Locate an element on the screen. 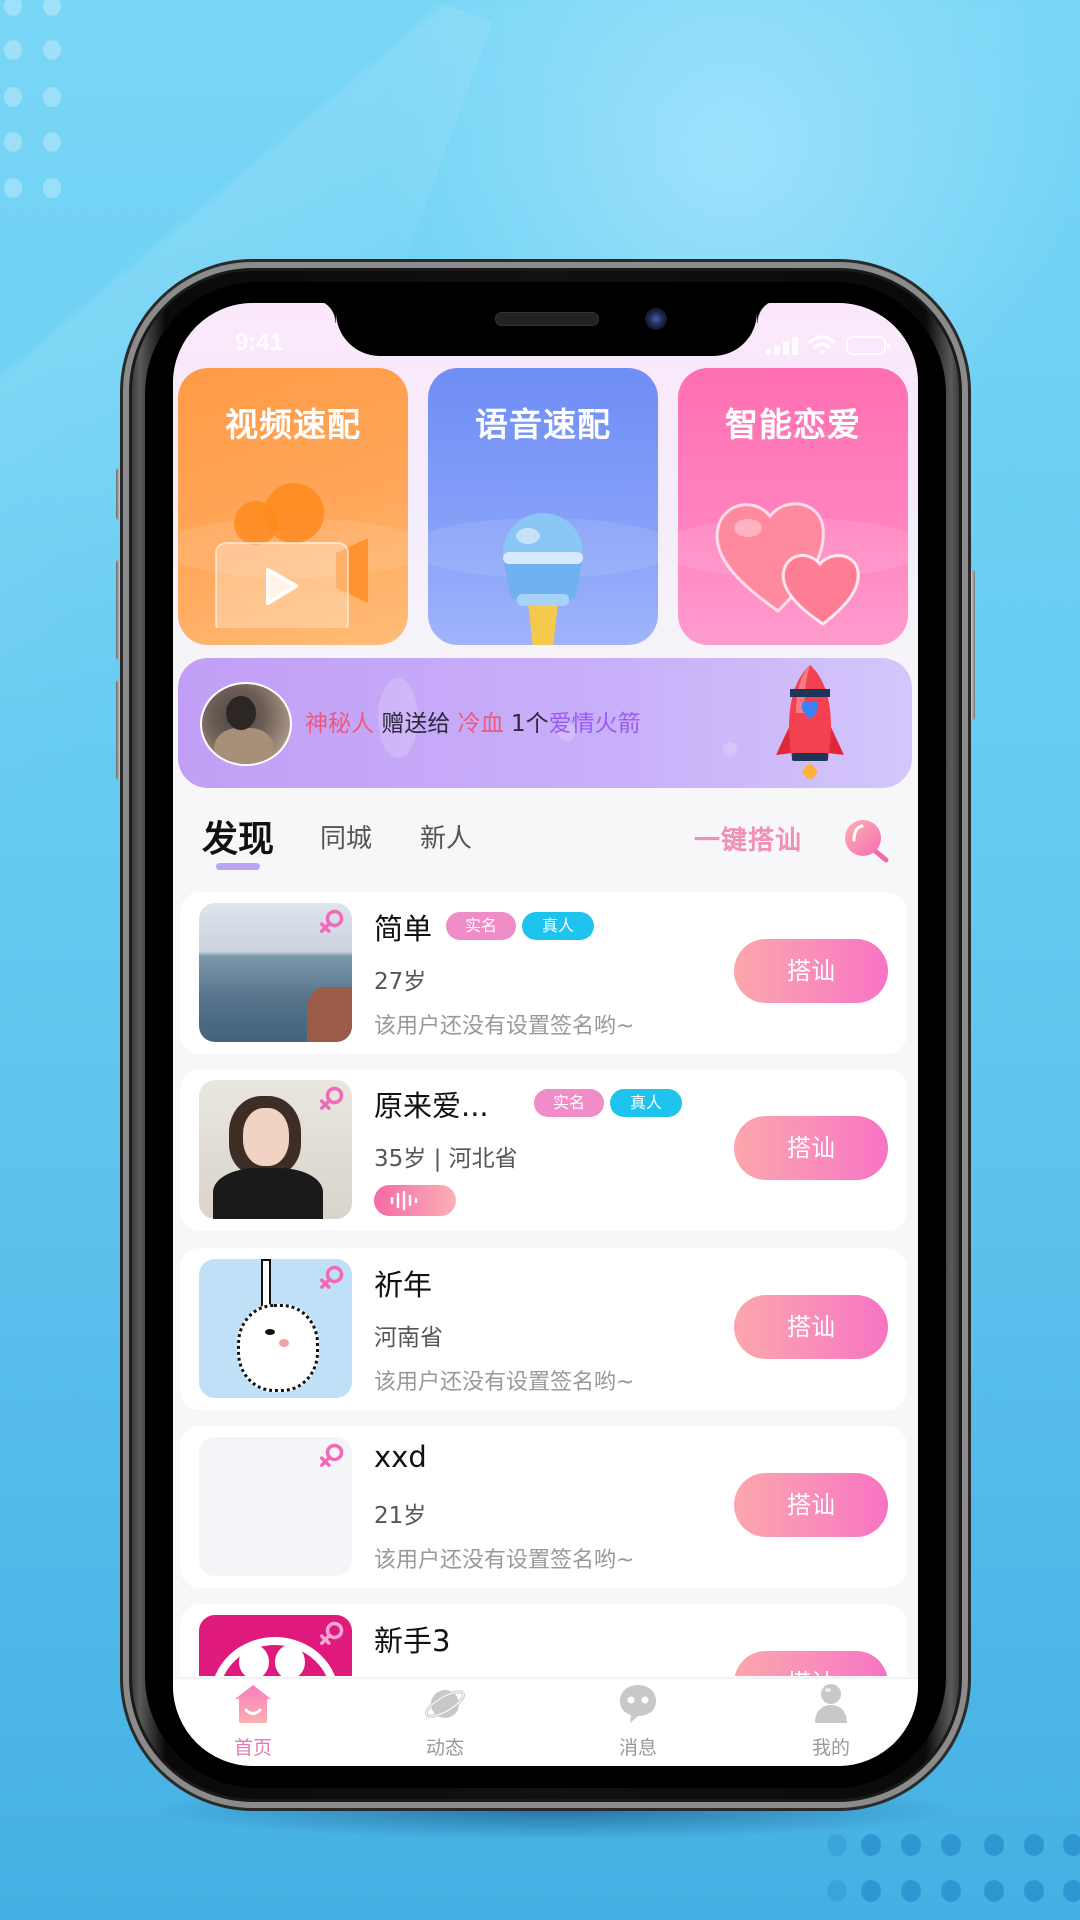  nav-moments-label: 动态 is located at coordinates (444, 1748).